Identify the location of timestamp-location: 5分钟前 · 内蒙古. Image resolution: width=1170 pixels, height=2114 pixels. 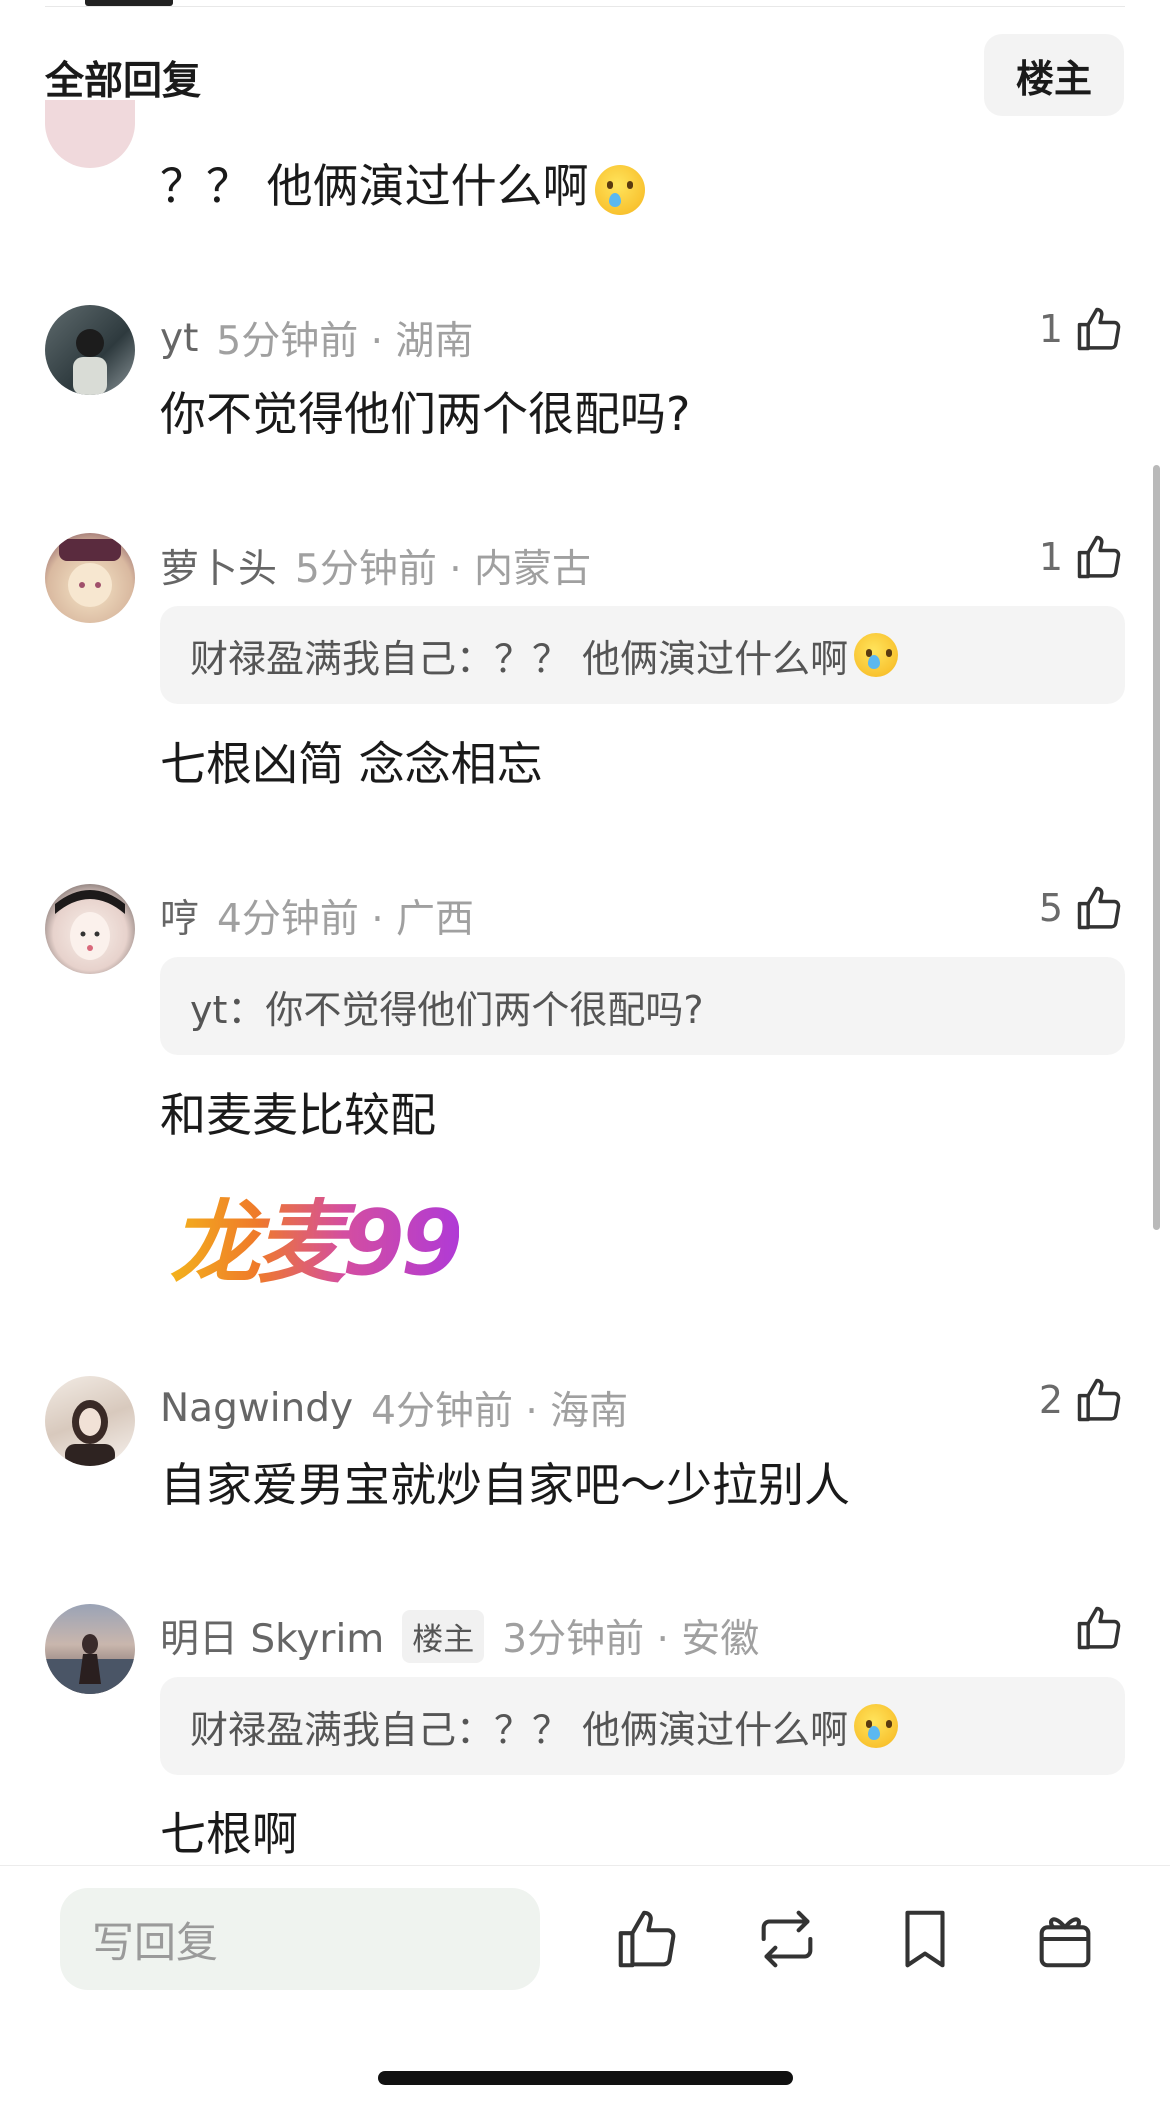
(443, 569).